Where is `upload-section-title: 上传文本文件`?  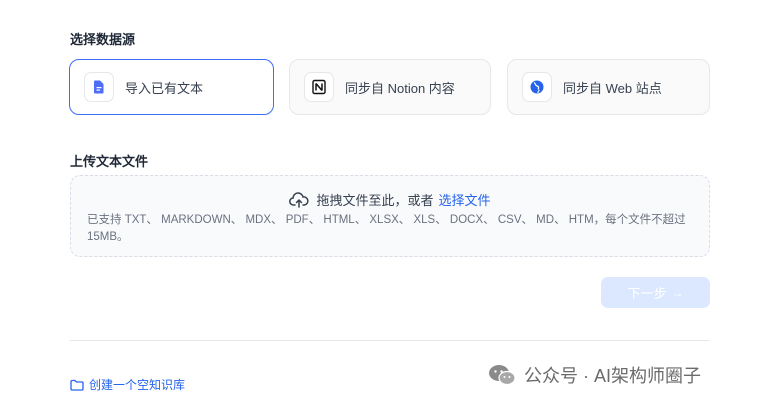
upload-section-title: 上传文本文件 is located at coordinates (109, 161).